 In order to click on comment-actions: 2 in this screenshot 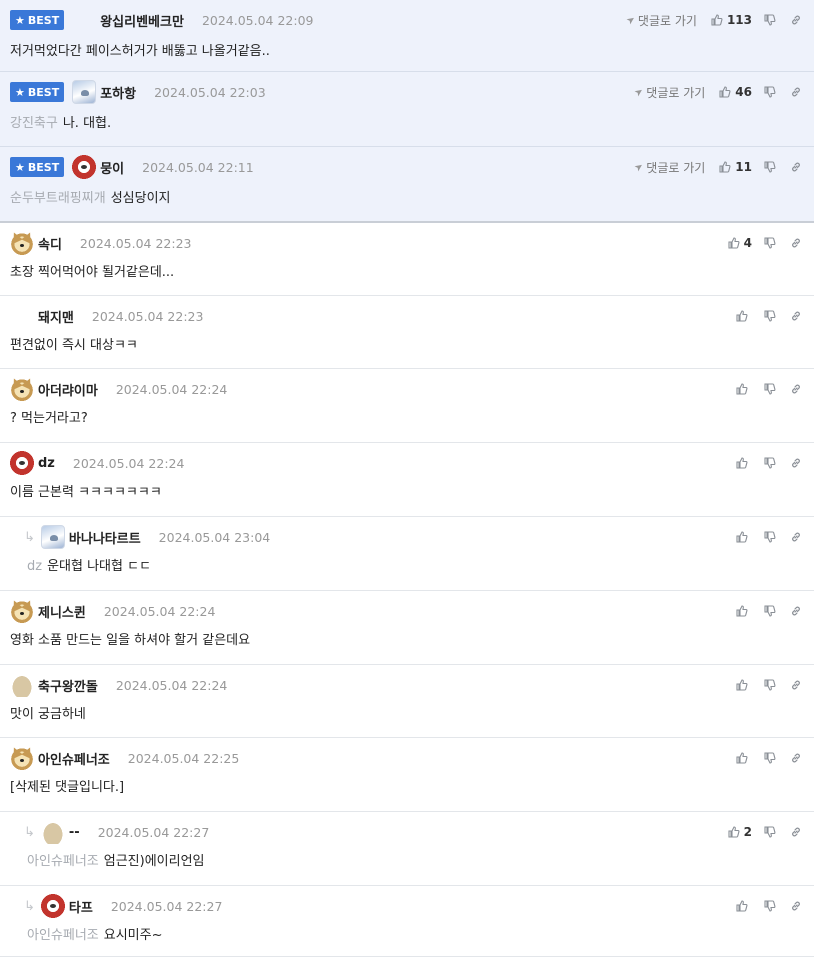, I will do `click(762, 832)`.